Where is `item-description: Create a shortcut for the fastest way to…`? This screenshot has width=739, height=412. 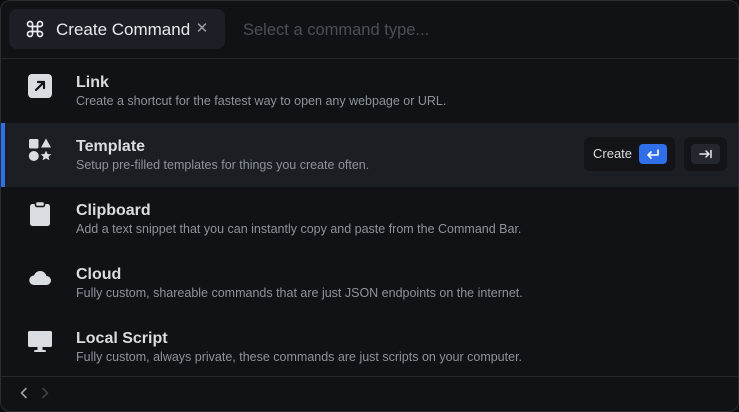
item-description: Create a shortcut for the fastest way to… is located at coordinates (261, 101).